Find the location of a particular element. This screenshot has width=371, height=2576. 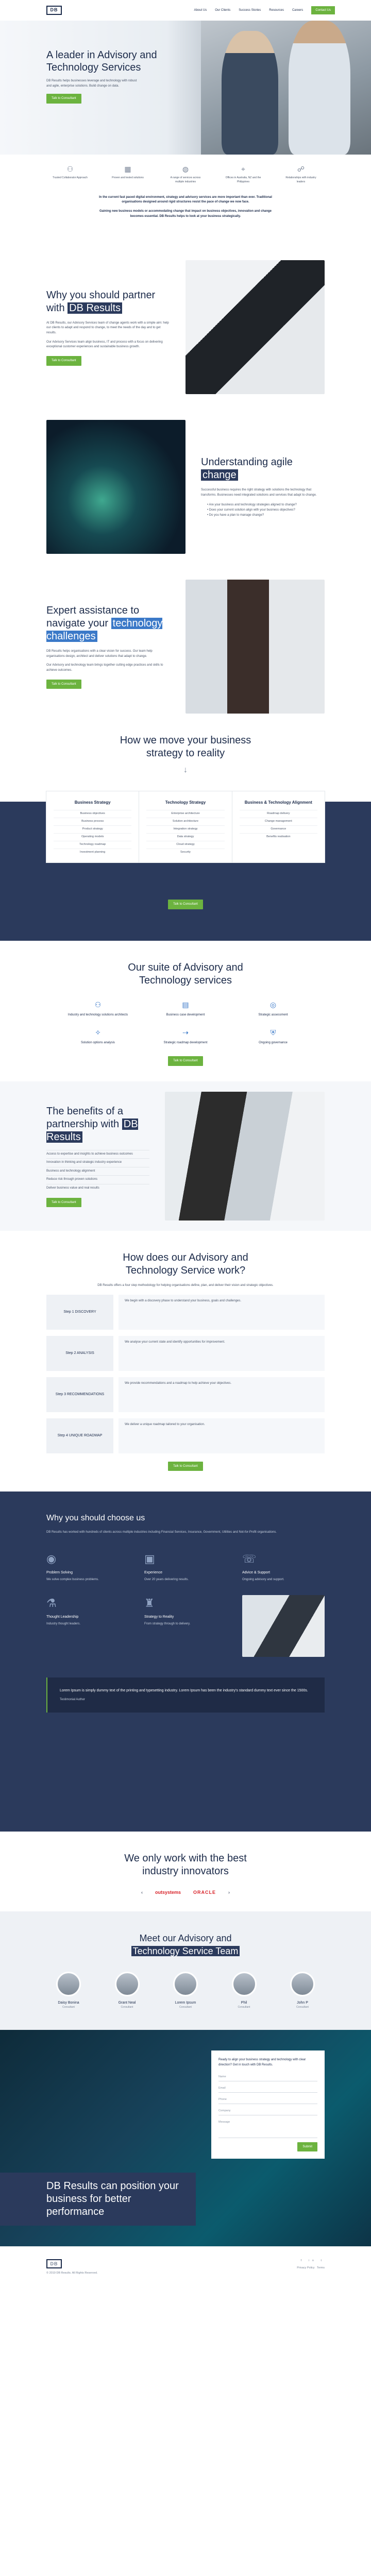

people-icon: ⚇ is located at coordinates (70, 169).